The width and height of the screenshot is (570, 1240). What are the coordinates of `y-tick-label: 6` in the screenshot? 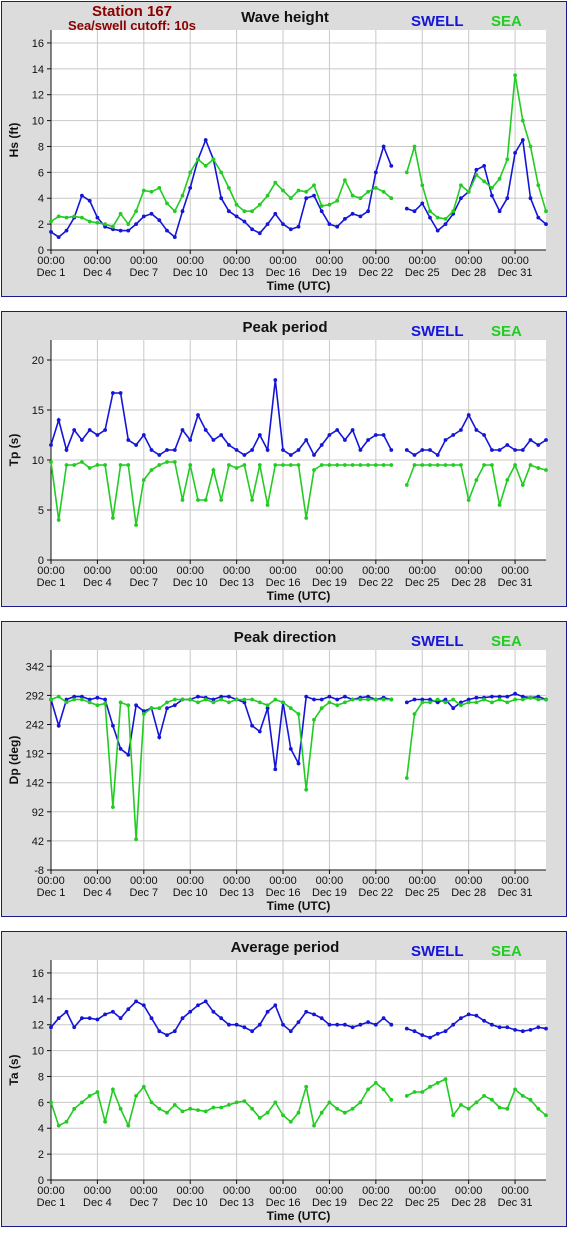 It's located at (41, 173).